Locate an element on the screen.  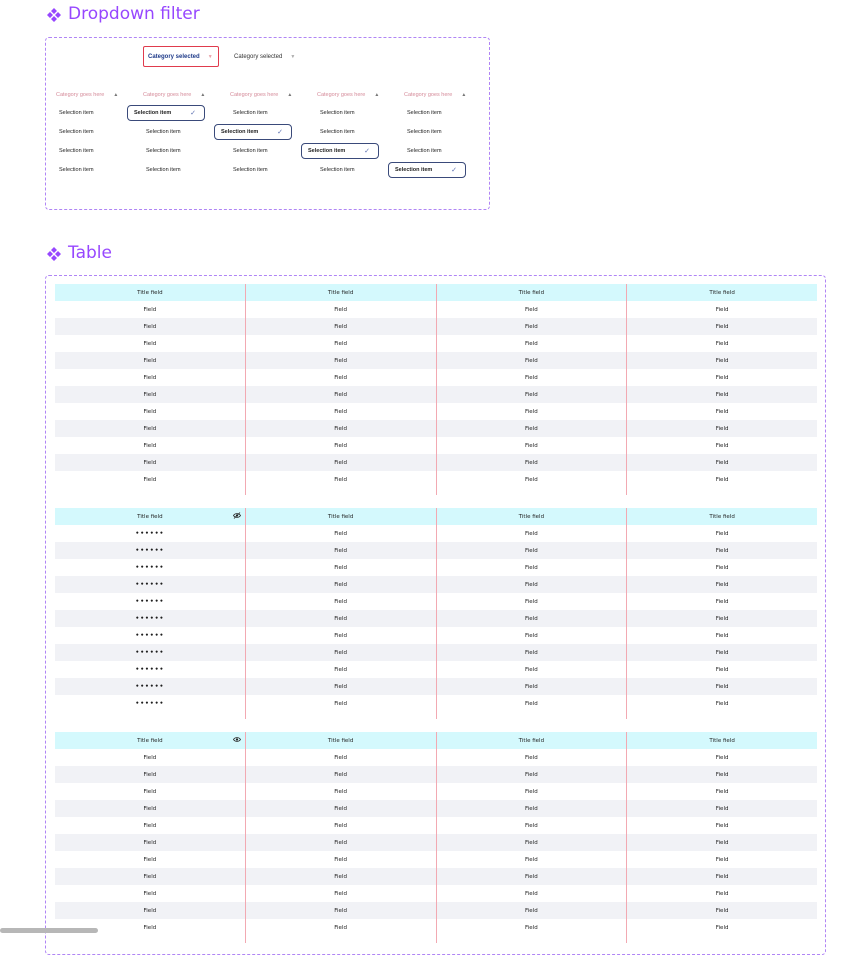
component-icon is located at coordinates (54, 14).